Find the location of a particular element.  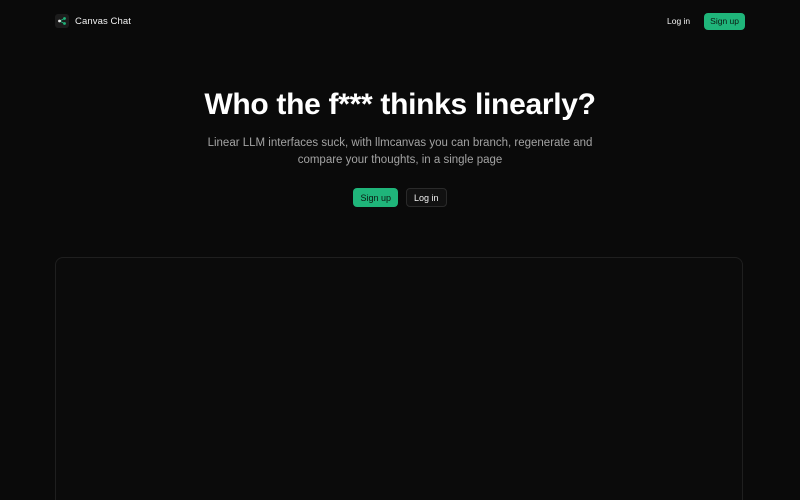

hero-cta-group: Sign up Log in is located at coordinates (400, 197).